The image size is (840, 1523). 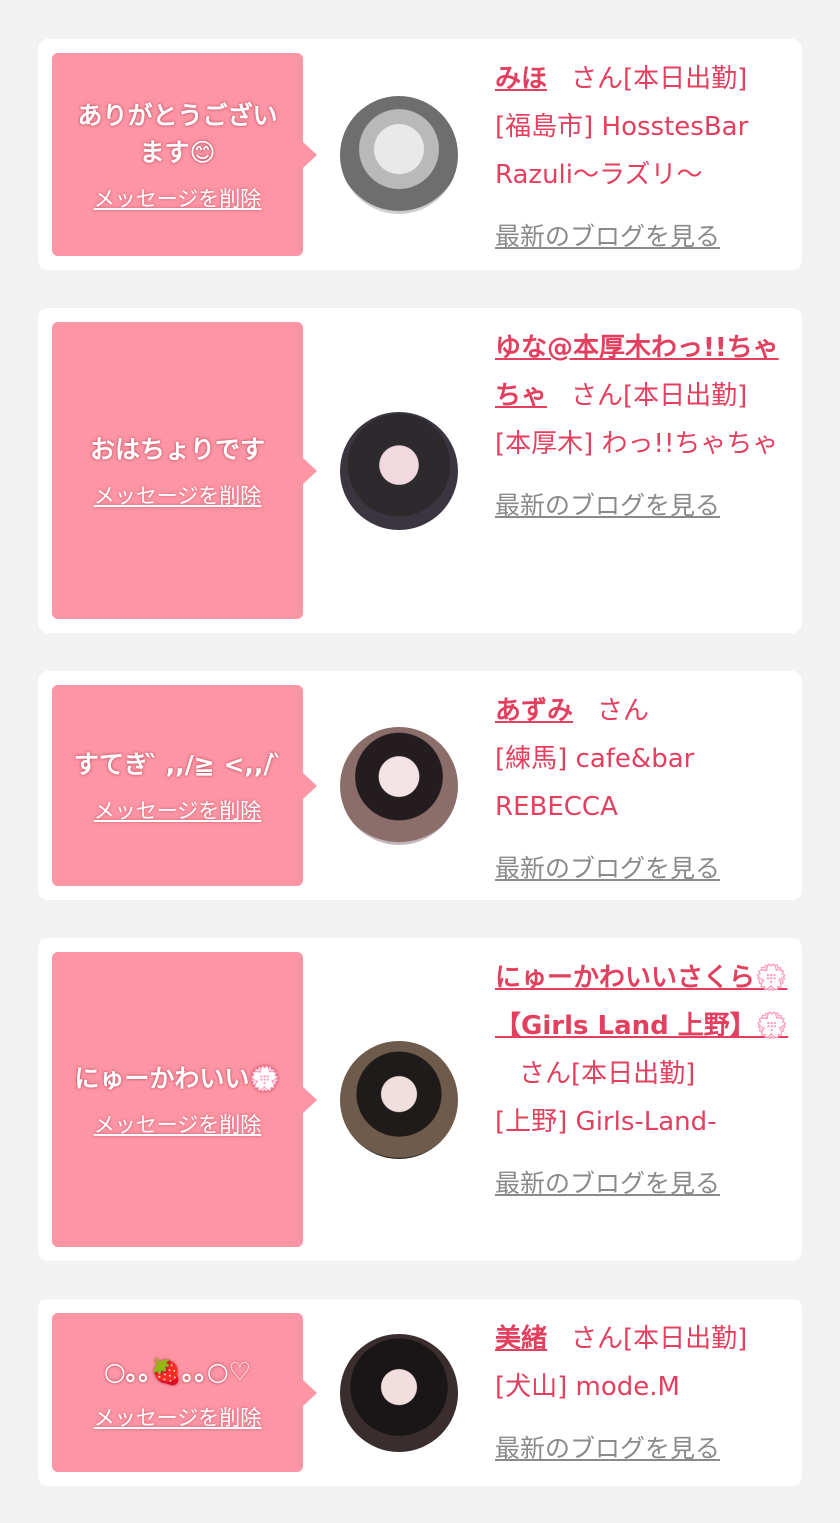 What do you see at coordinates (177, 449) in the screenshot?
I see `message-text: おはちょりです` at bounding box center [177, 449].